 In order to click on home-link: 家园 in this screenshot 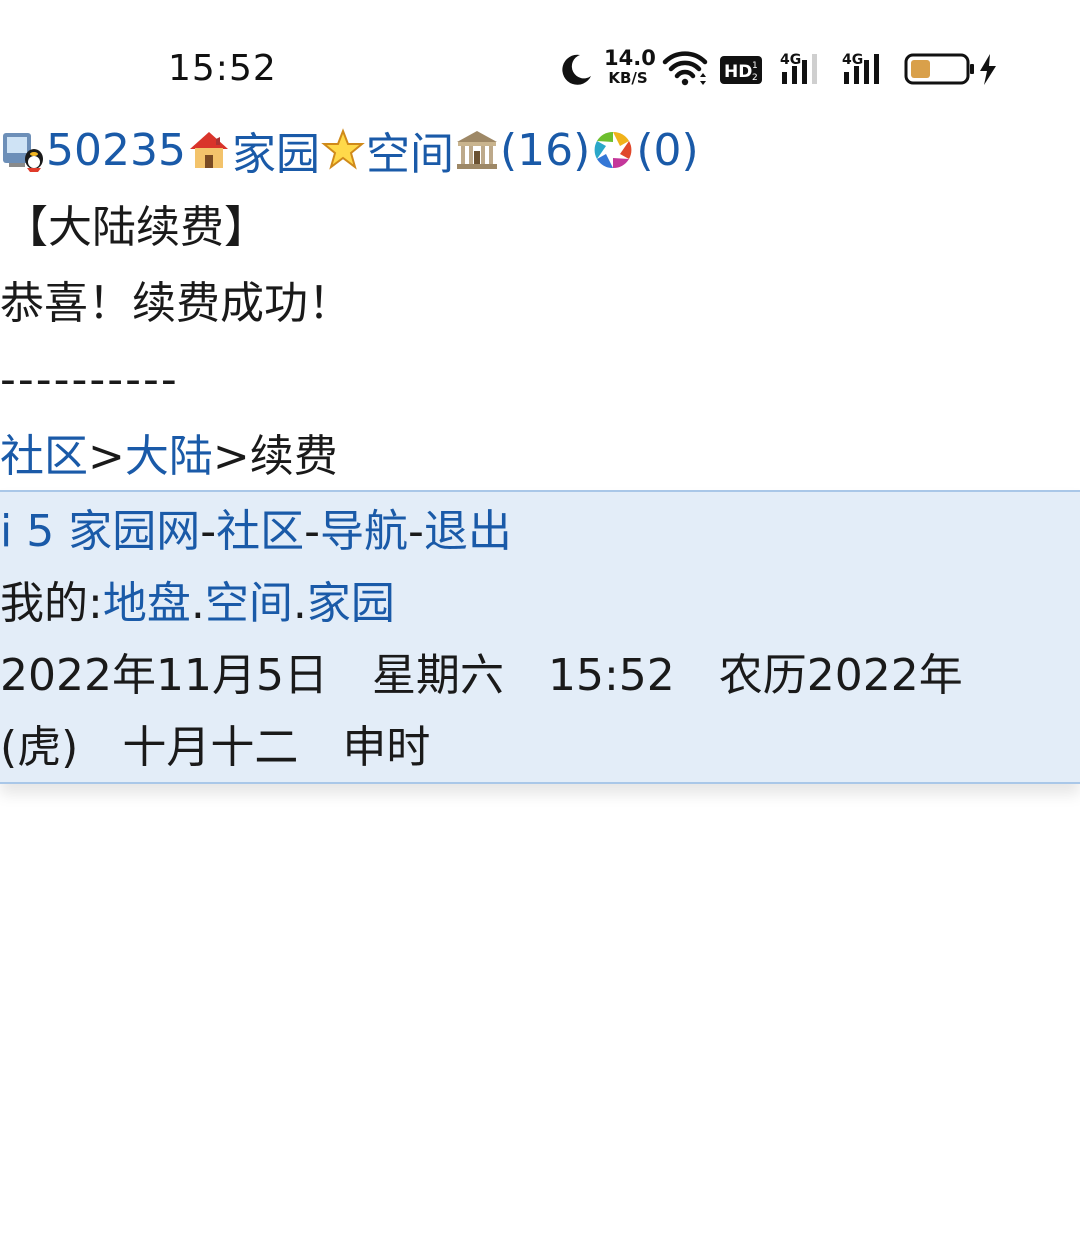, I will do `click(276, 150)`.